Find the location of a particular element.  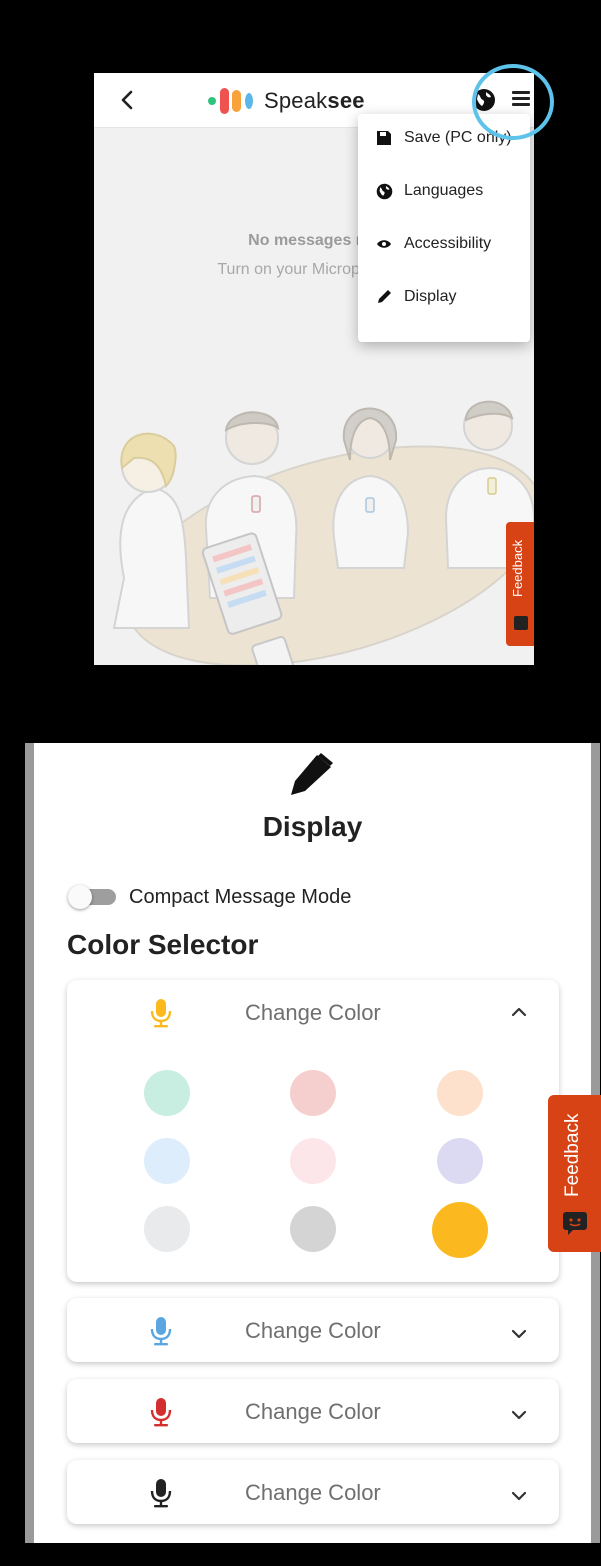

menu-item-save: Save (PC only) is located at coordinates (444, 138).